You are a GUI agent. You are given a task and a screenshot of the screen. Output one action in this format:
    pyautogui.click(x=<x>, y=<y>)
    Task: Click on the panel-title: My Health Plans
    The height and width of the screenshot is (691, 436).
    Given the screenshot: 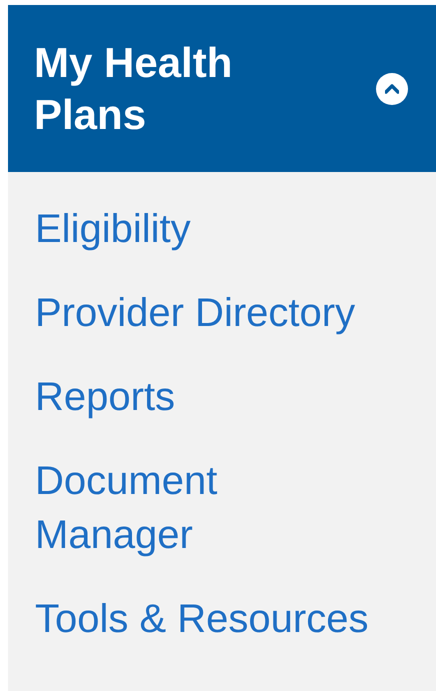 What is the action you would take?
    pyautogui.click(x=134, y=89)
    